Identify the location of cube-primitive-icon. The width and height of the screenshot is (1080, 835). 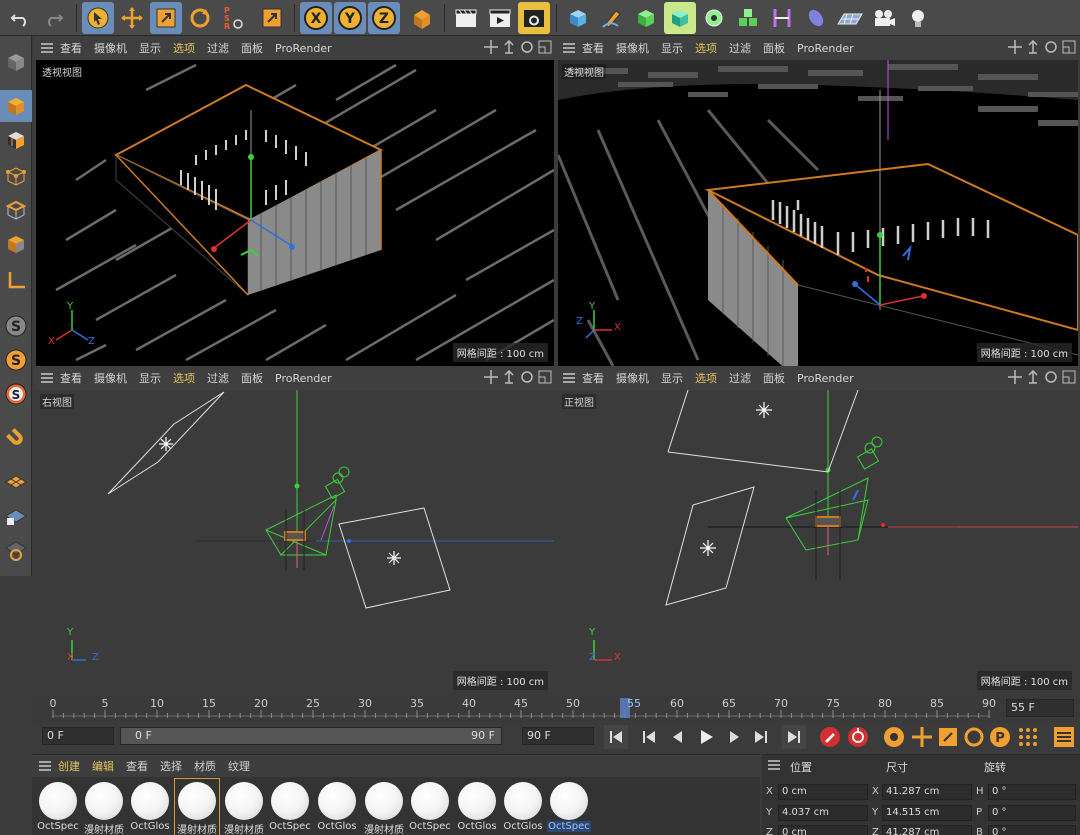
(578, 18).